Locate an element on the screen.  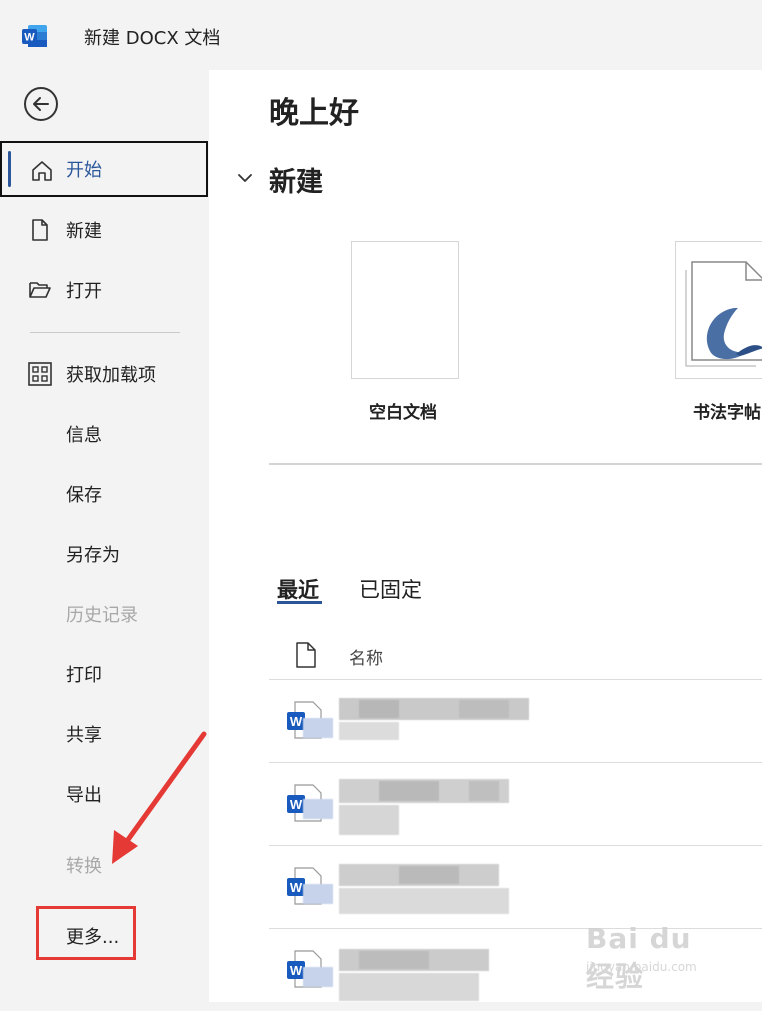
back-button is located at coordinates (41, 104).